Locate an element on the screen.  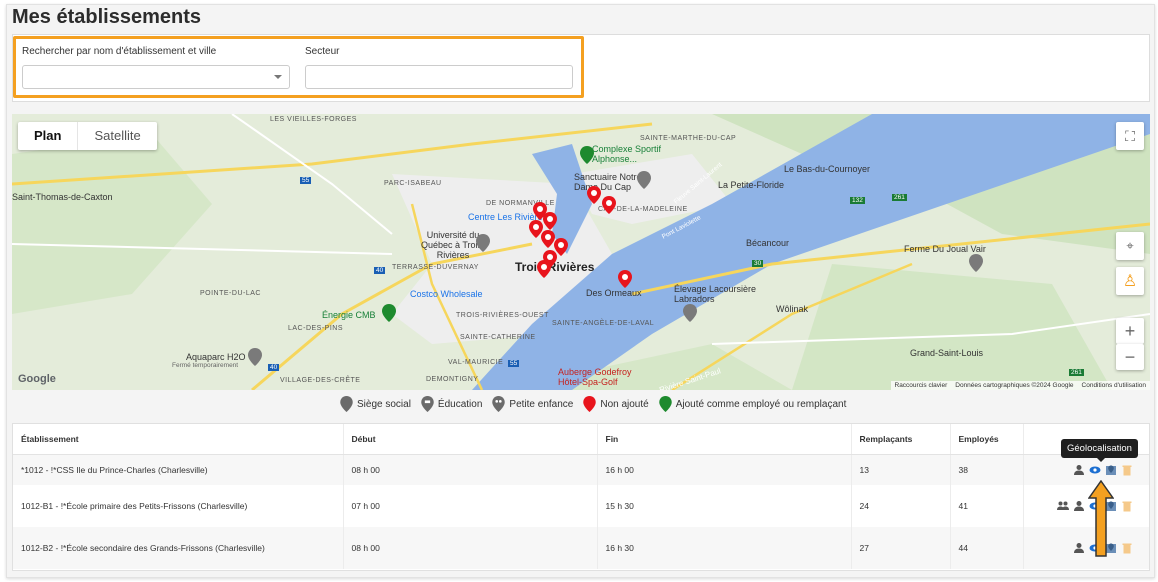
map-label: SAINTE-CATHERINE is located at coordinates (498, 337).